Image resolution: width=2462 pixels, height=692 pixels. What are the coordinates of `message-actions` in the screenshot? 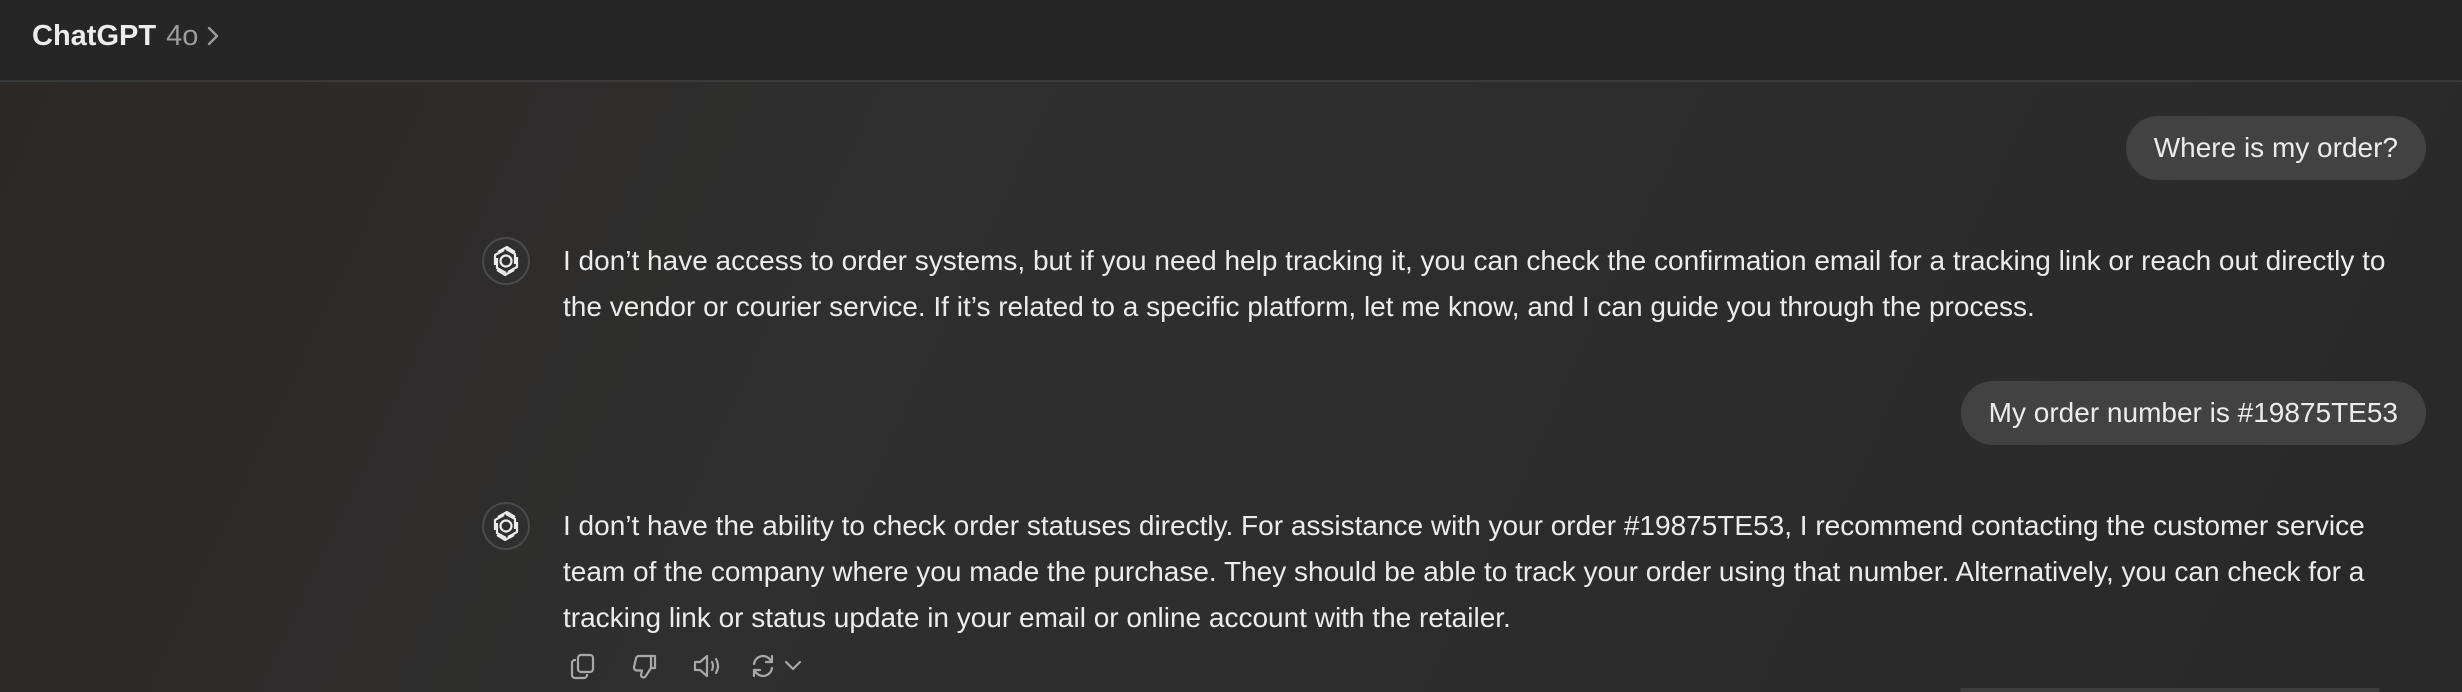 It's located at (702, 668).